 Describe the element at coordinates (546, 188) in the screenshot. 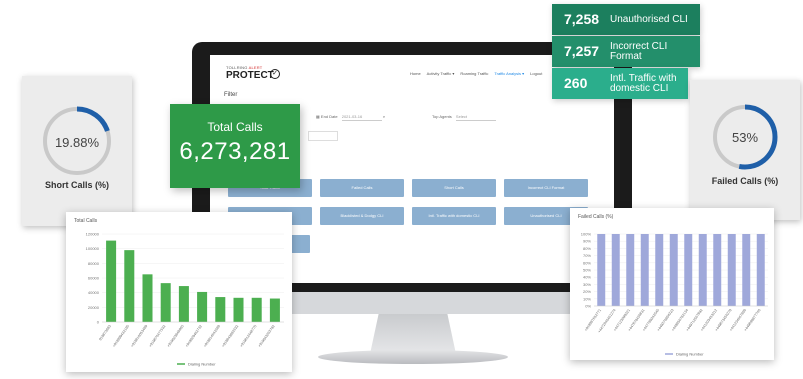

I see `chip-incorrect-cli-format: Incorrect CLI Format` at that location.